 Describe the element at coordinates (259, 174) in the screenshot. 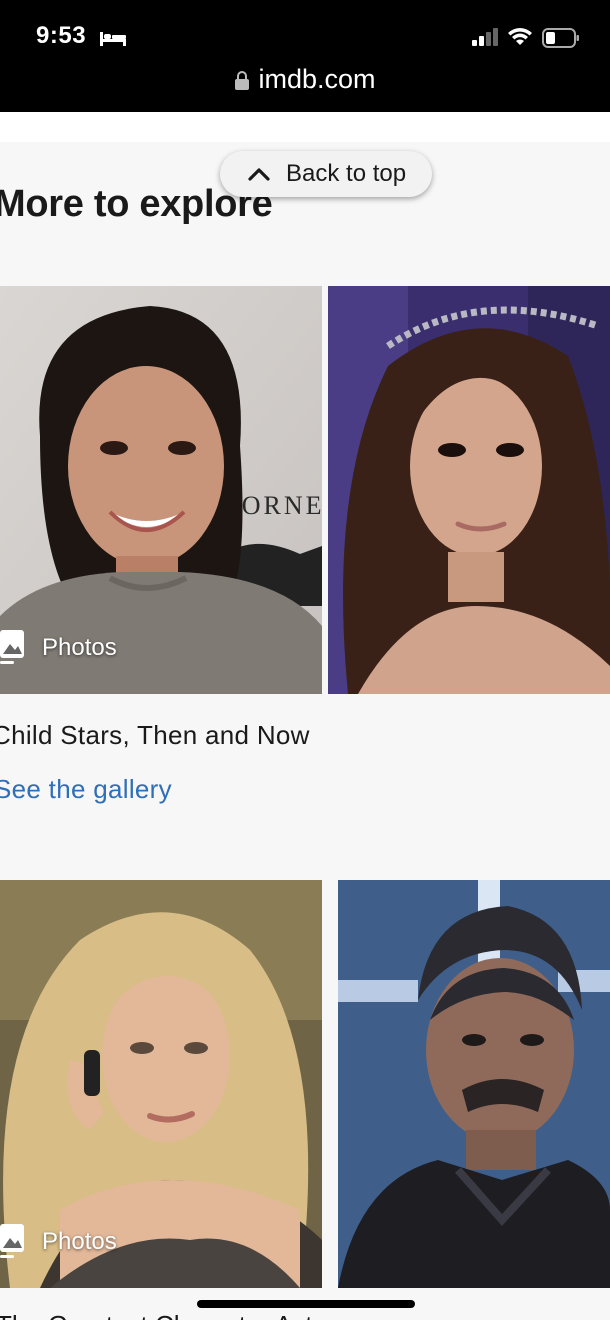

I see `chevron-up-icon` at that location.